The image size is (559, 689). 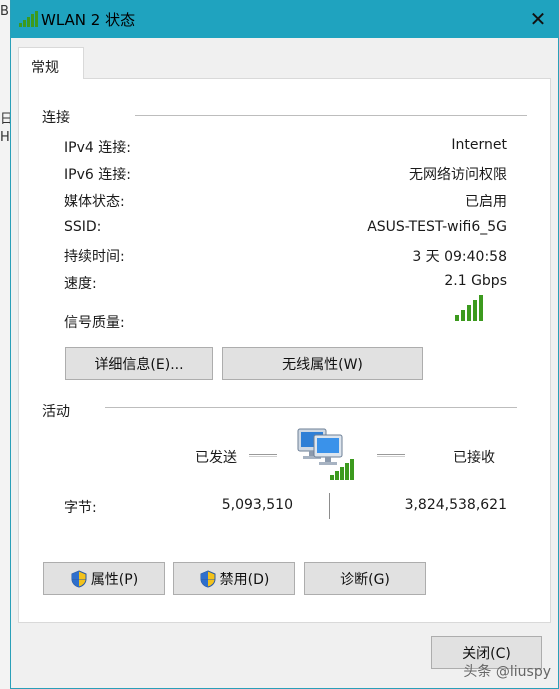 What do you see at coordinates (507, 672) in the screenshot?
I see `watermark: 头条 @liuspy` at bounding box center [507, 672].